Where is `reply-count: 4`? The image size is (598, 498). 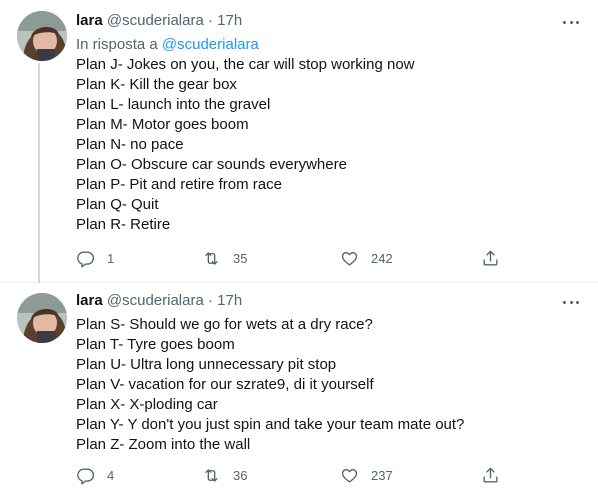 reply-count: 4 is located at coordinates (111, 475).